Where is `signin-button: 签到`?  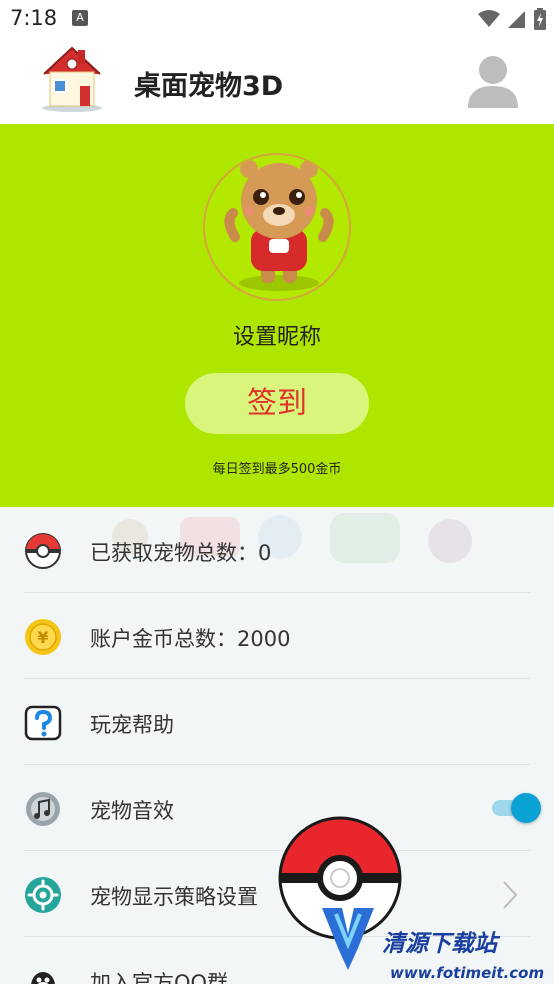 signin-button: 签到 is located at coordinates (277, 403).